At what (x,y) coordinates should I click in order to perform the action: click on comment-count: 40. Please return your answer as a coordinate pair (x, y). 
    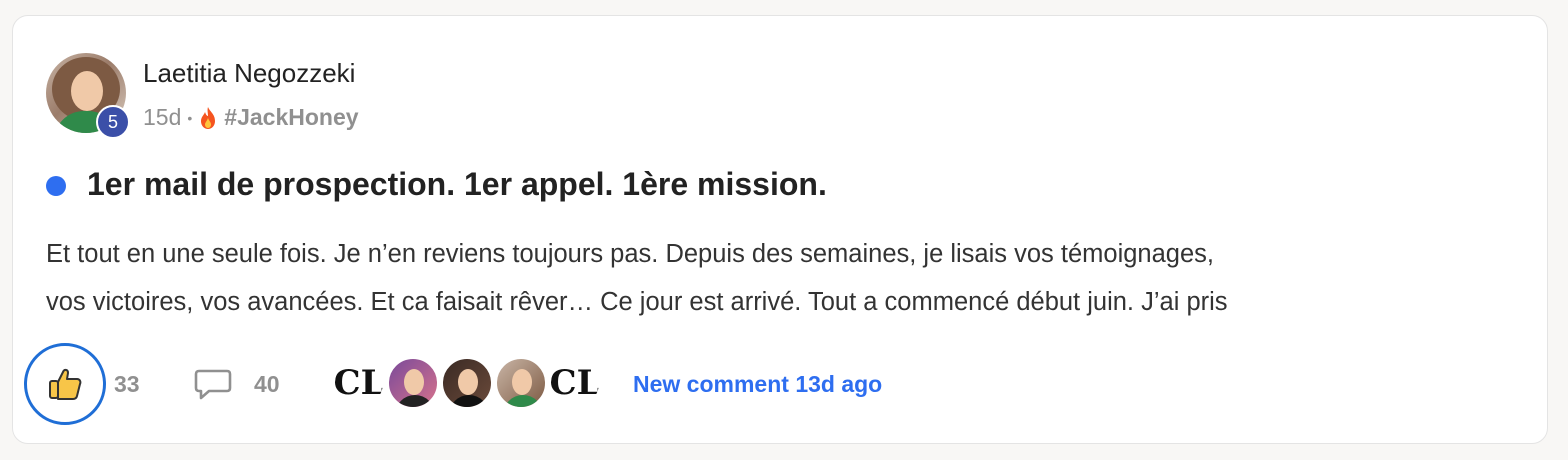
    Looking at the image, I should click on (267, 384).